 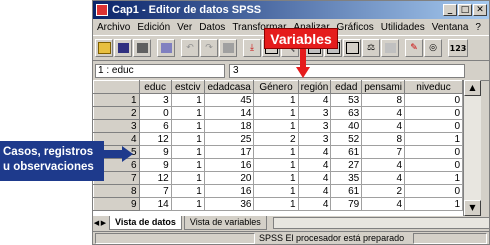 I want to click on select-cases-icon, so click(x=390, y=48).